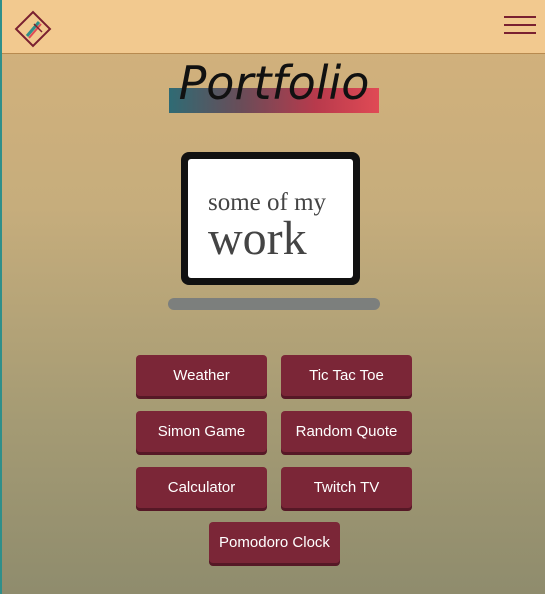 The width and height of the screenshot is (545, 594). What do you see at coordinates (520, 25) in the screenshot?
I see `hamburger-menu-icon` at bounding box center [520, 25].